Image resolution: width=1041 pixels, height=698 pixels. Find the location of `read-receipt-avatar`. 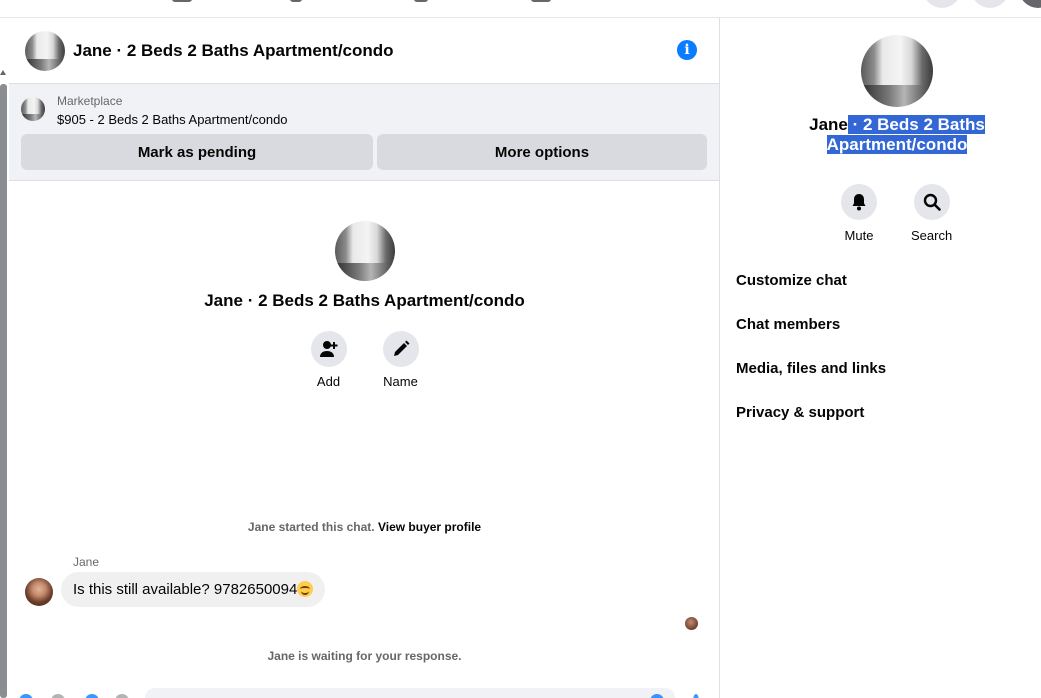

read-receipt-avatar is located at coordinates (691, 623).